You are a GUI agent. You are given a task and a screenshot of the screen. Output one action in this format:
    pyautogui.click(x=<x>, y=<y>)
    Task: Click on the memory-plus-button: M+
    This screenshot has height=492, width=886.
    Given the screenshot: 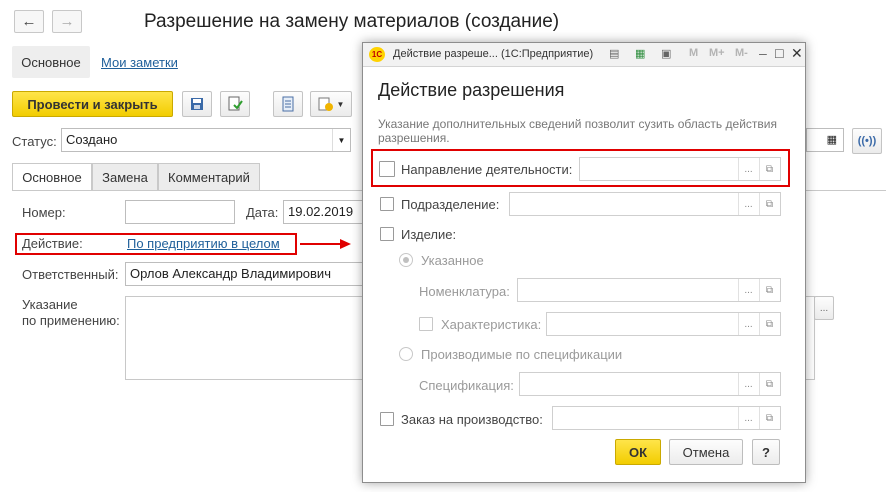 What is the action you would take?
    pyautogui.click(x=717, y=53)
    